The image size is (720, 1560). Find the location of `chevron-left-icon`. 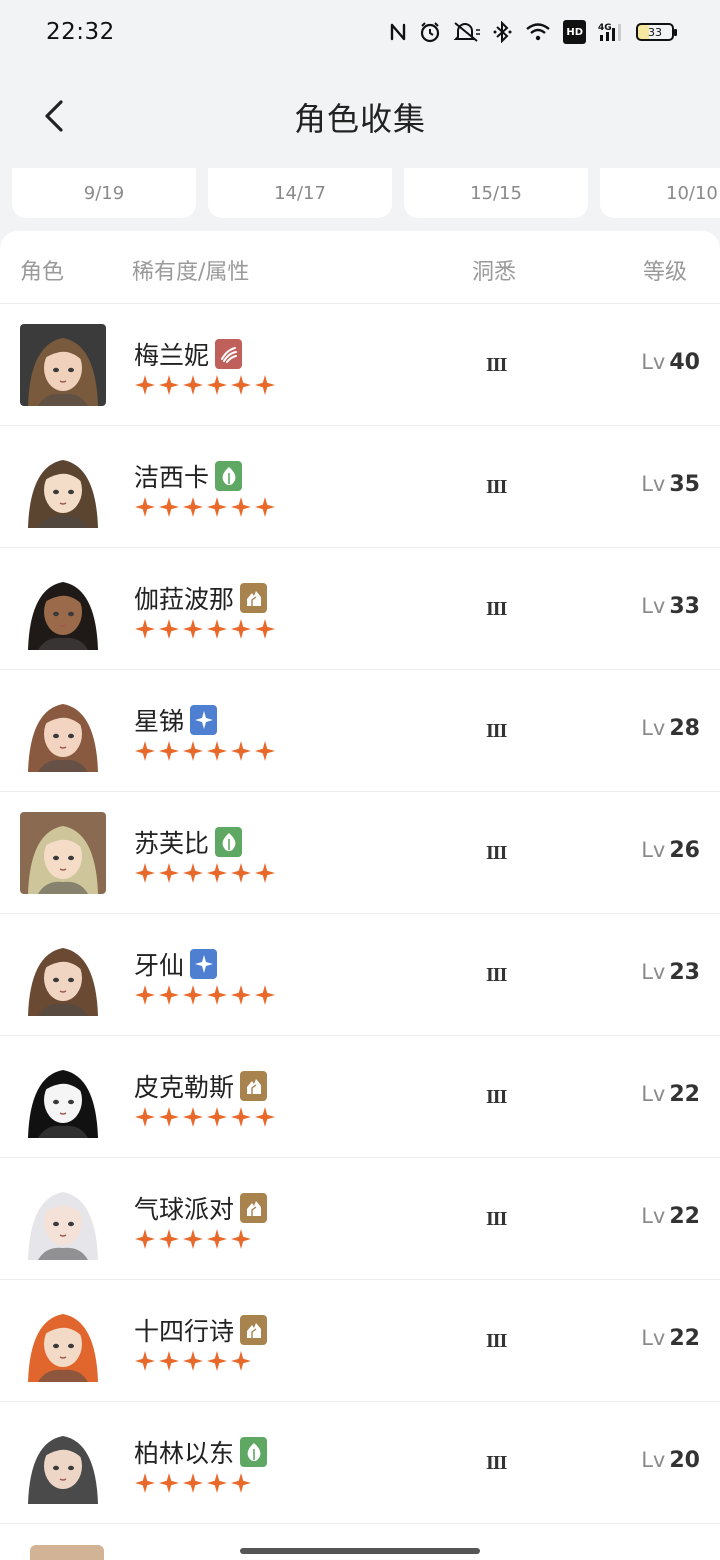

chevron-left-icon is located at coordinates (54, 116).